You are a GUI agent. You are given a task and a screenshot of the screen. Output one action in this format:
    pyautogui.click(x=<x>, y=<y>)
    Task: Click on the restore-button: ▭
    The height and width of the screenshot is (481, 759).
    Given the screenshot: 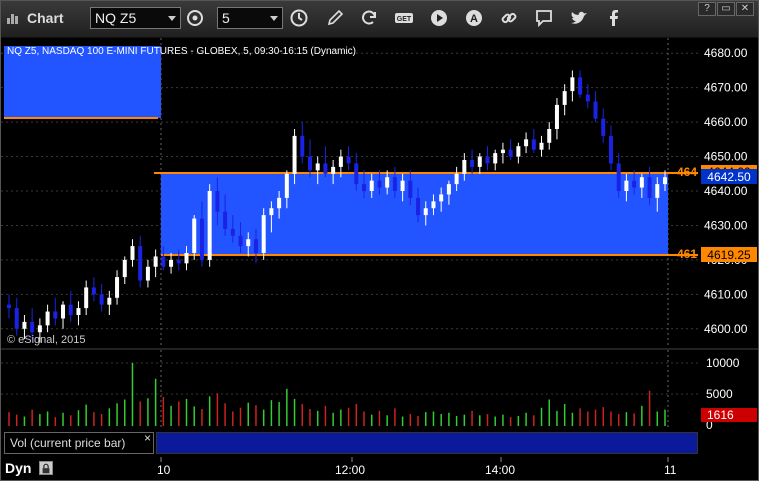 What is the action you would take?
    pyautogui.click(x=726, y=9)
    